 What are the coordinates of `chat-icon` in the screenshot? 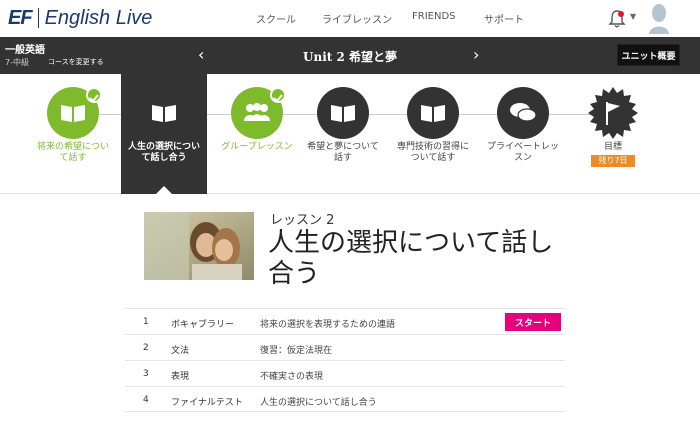 It's located at (523, 112).